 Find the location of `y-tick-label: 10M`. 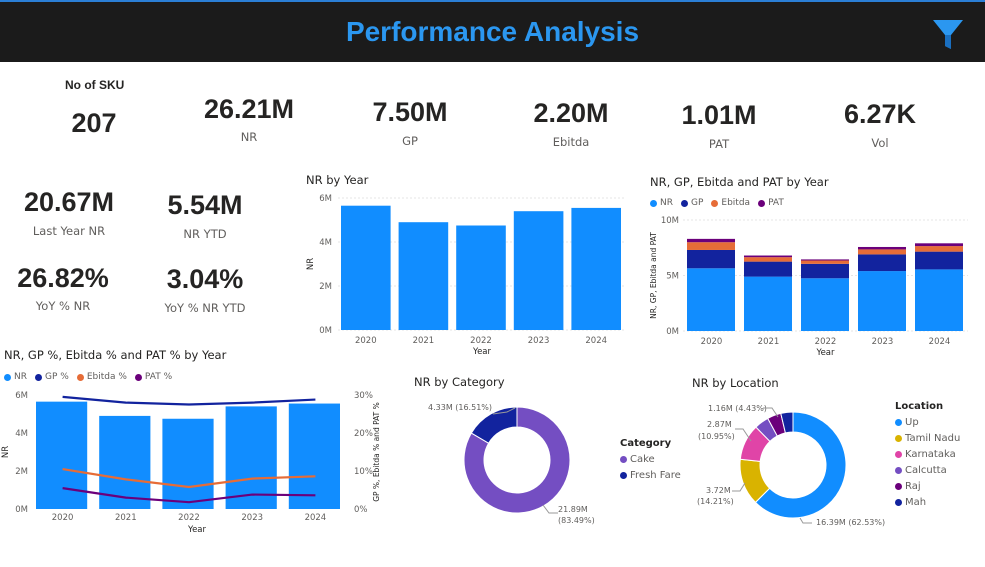

y-tick-label: 10M is located at coordinates (670, 221).